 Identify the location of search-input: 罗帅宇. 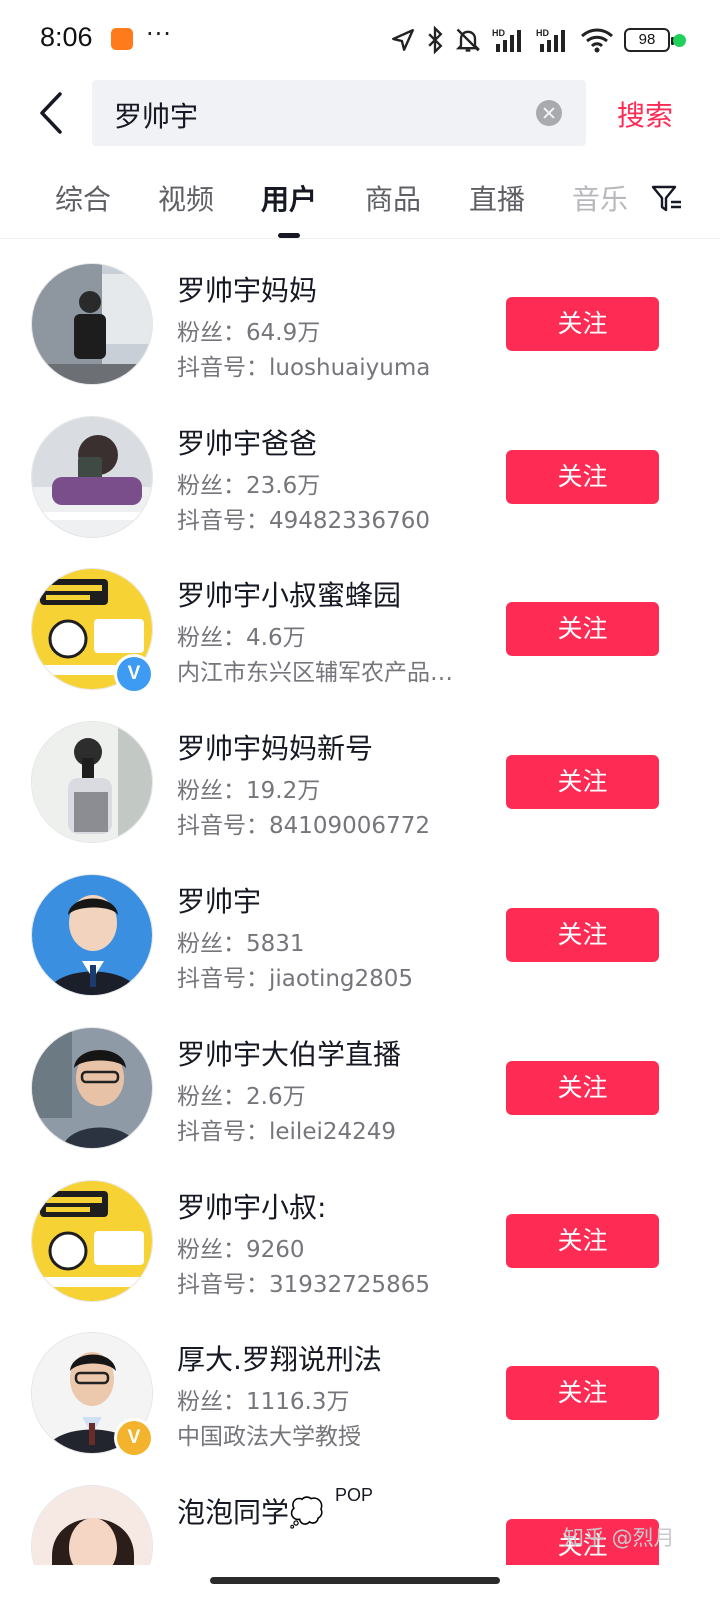
(339, 113).